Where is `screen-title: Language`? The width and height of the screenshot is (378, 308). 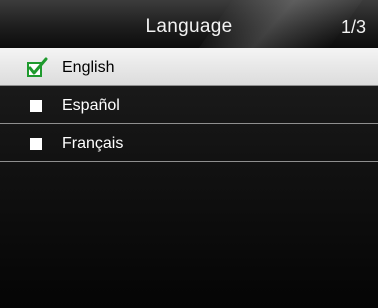
screen-title: Language is located at coordinates (189, 26).